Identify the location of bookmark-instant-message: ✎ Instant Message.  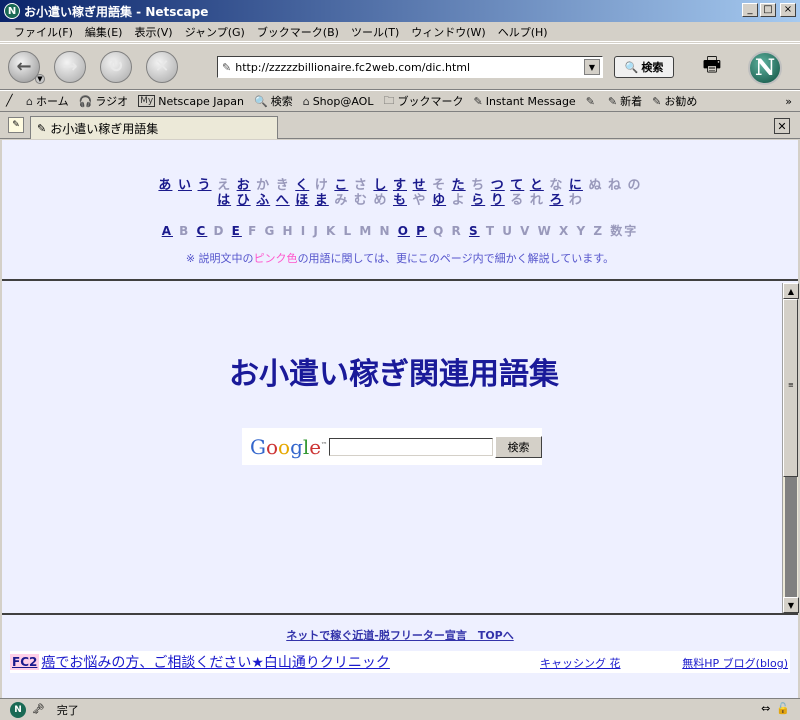
(524, 101).